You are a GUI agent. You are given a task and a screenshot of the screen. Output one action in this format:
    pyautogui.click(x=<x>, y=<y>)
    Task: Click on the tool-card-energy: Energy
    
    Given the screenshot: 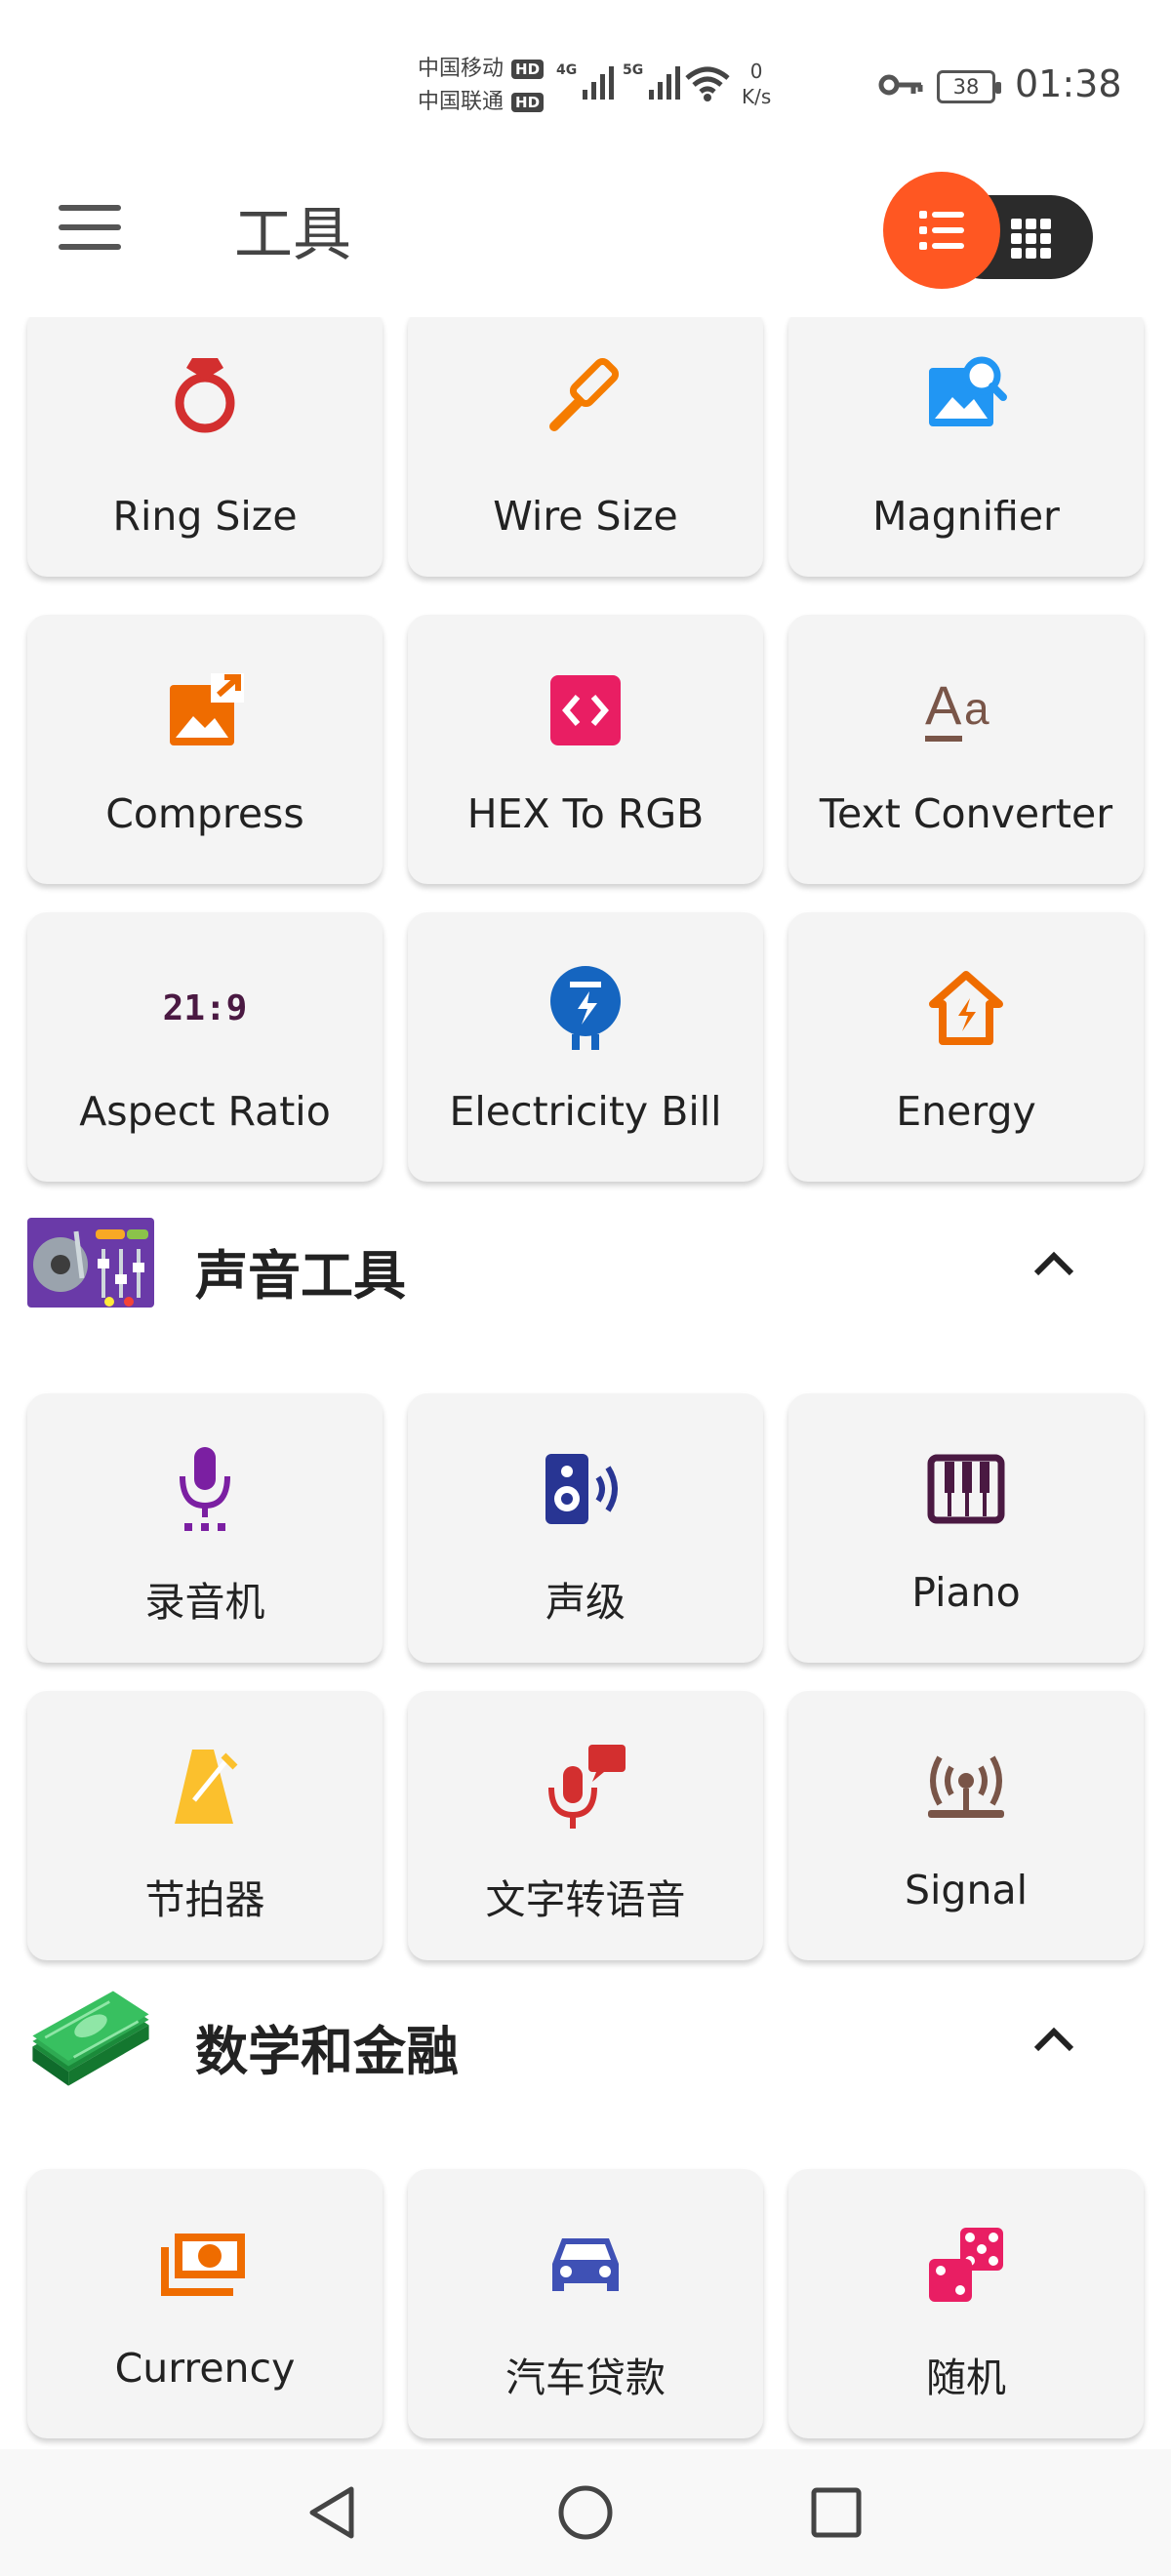 What is the action you would take?
    pyautogui.click(x=966, y=1047)
    